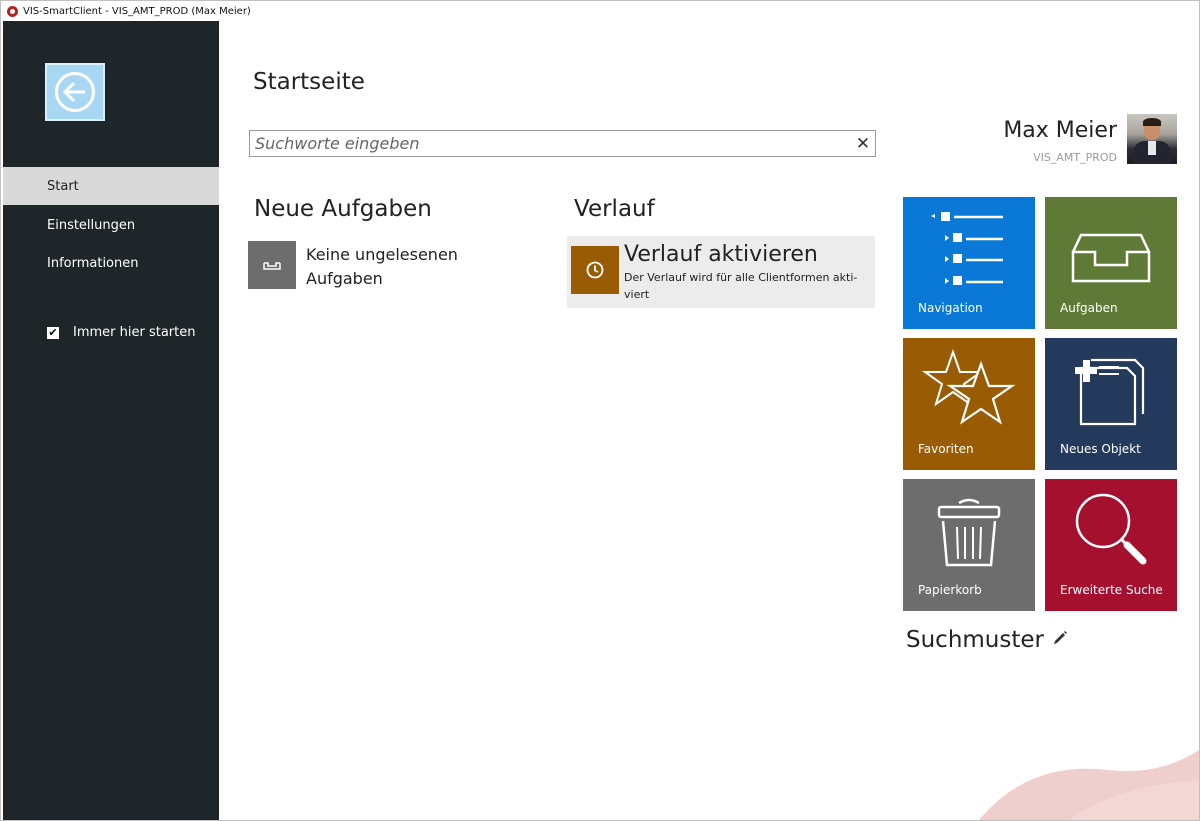 This screenshot has height=821, width=1200. What do you see at coordinates (975, 640) in the screenshot?
I see `search-patterns-title: Suchmuster` at bounding box center [975, 640].